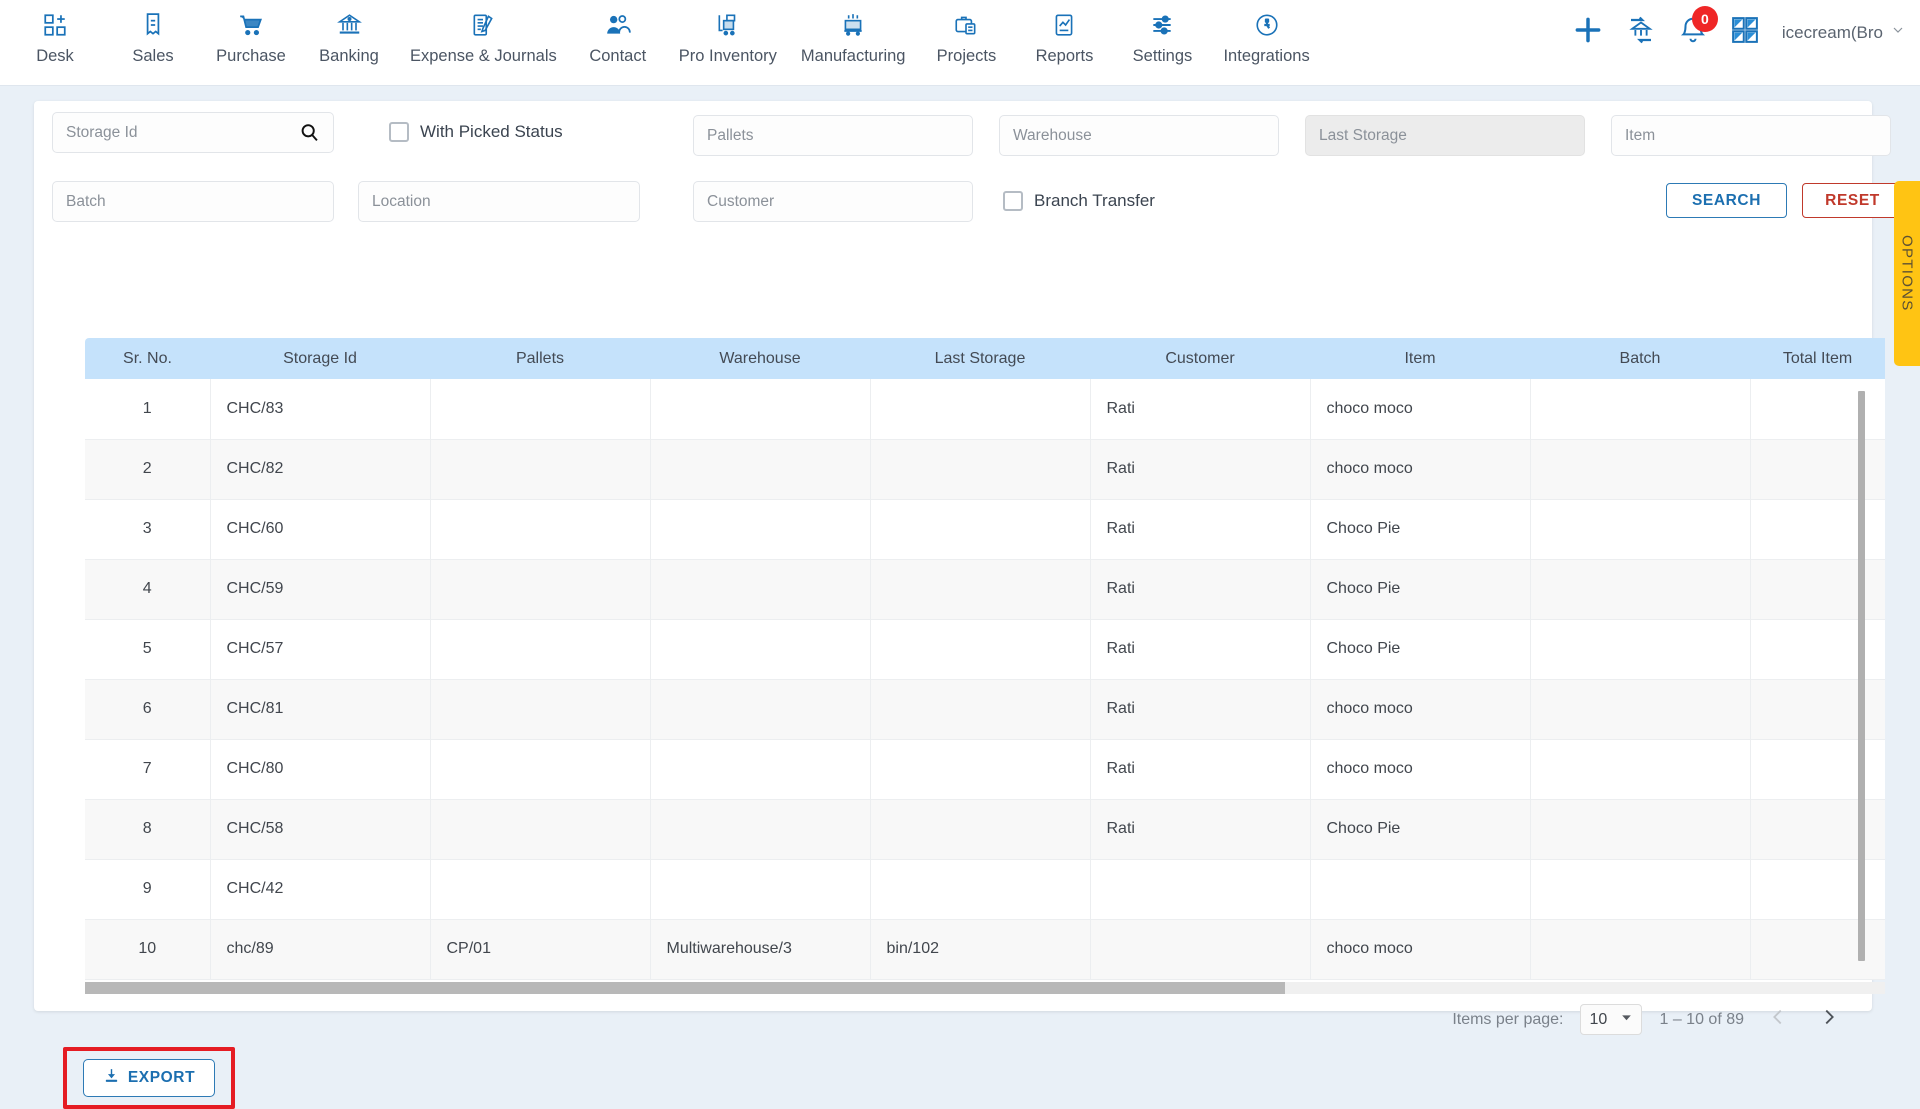 Image resolution: width=1920 pixels, height=1109 pixels. What do you see at coordinates (1064, 25) in the screenshot?
I see `report-icon` at bounding box center [1064, 25].